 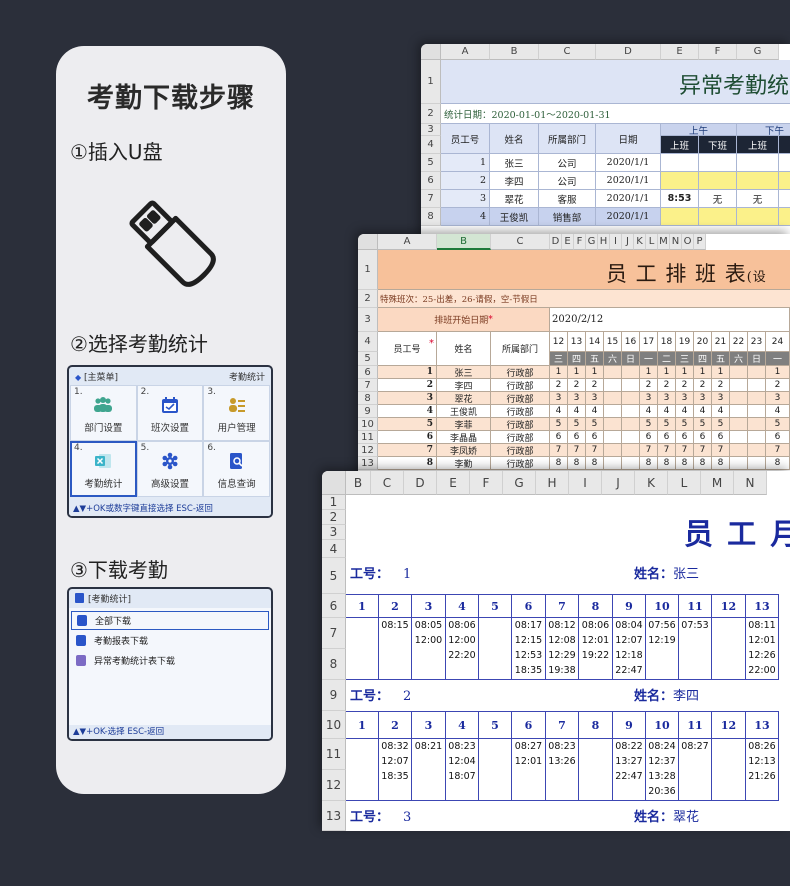 I want to click on day-header-4: 4, so click(x=462, y=725).